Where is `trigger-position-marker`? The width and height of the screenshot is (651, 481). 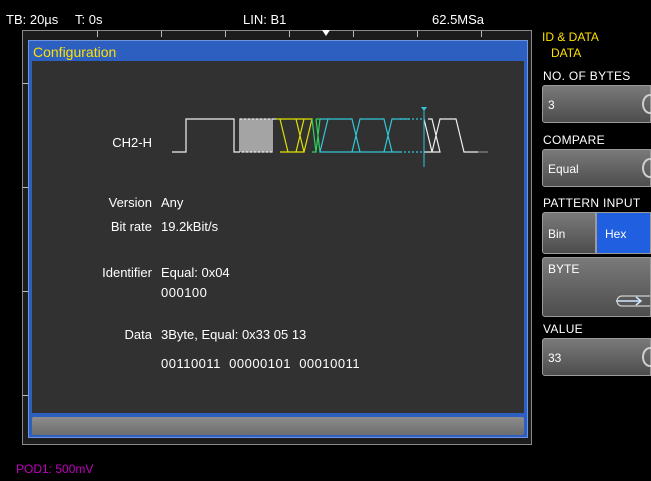 trigger-position-marker is located at coordinates (326, 33).